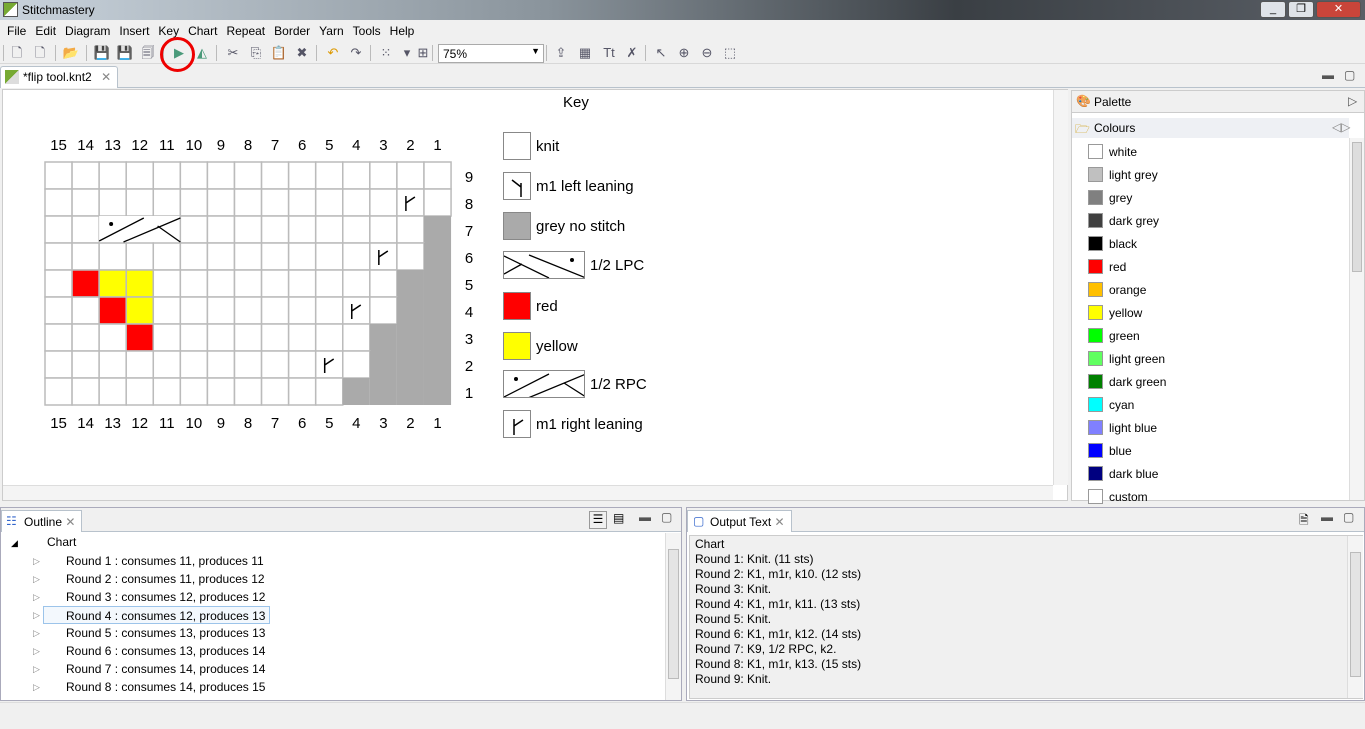 The width and height of the screenshot is (1365, 729). What do you see at coordinates (293, 31) in the screenshot?
I see `menu-border: Border` at bounding box center [293, 31].